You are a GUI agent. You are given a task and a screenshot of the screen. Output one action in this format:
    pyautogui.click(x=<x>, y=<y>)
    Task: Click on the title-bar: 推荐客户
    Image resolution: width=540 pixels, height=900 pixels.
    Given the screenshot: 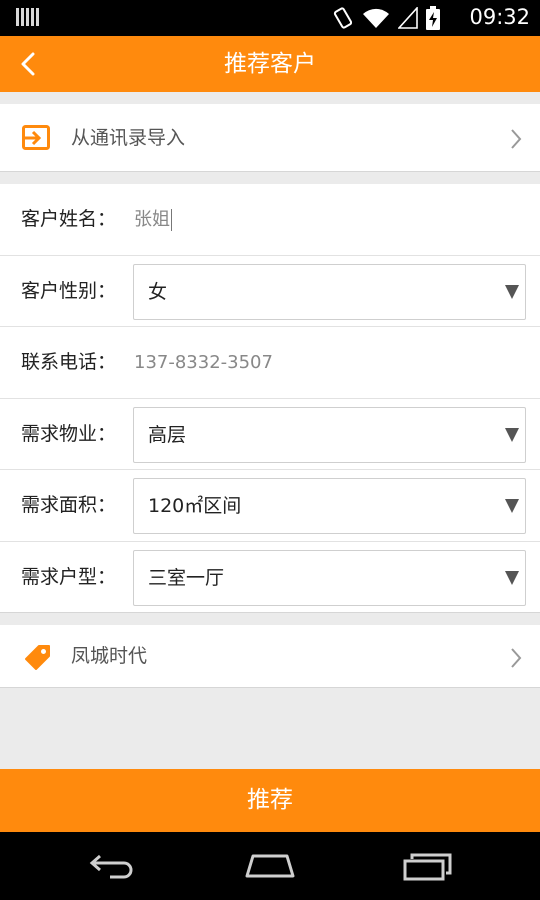 What is the action you would take?
    pyautogui.click(x=270, y=64)
    